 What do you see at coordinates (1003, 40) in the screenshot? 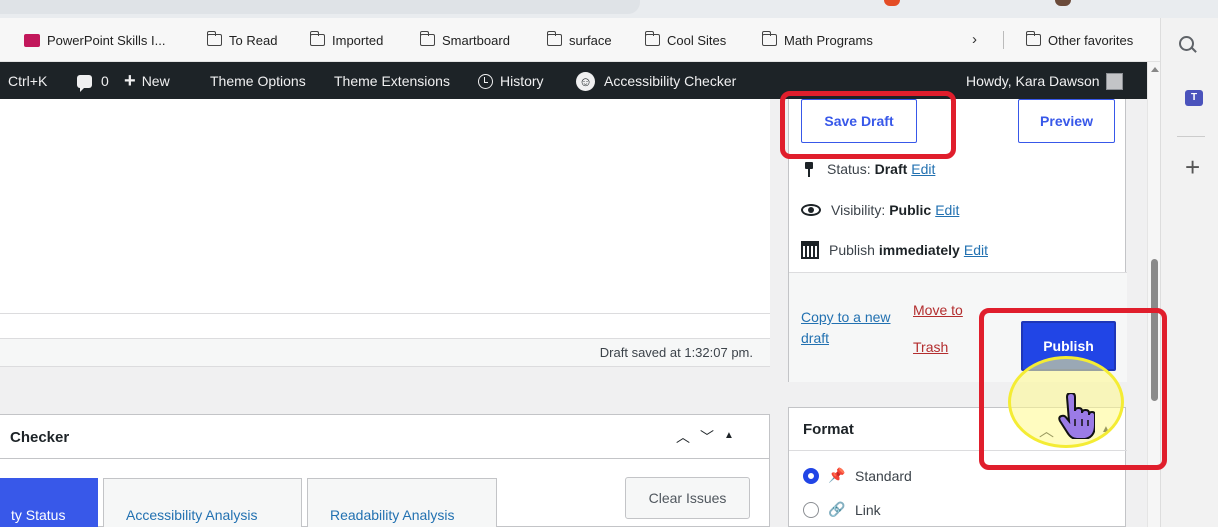
I see `favorites-divider` at bounding box center [1003, 40].